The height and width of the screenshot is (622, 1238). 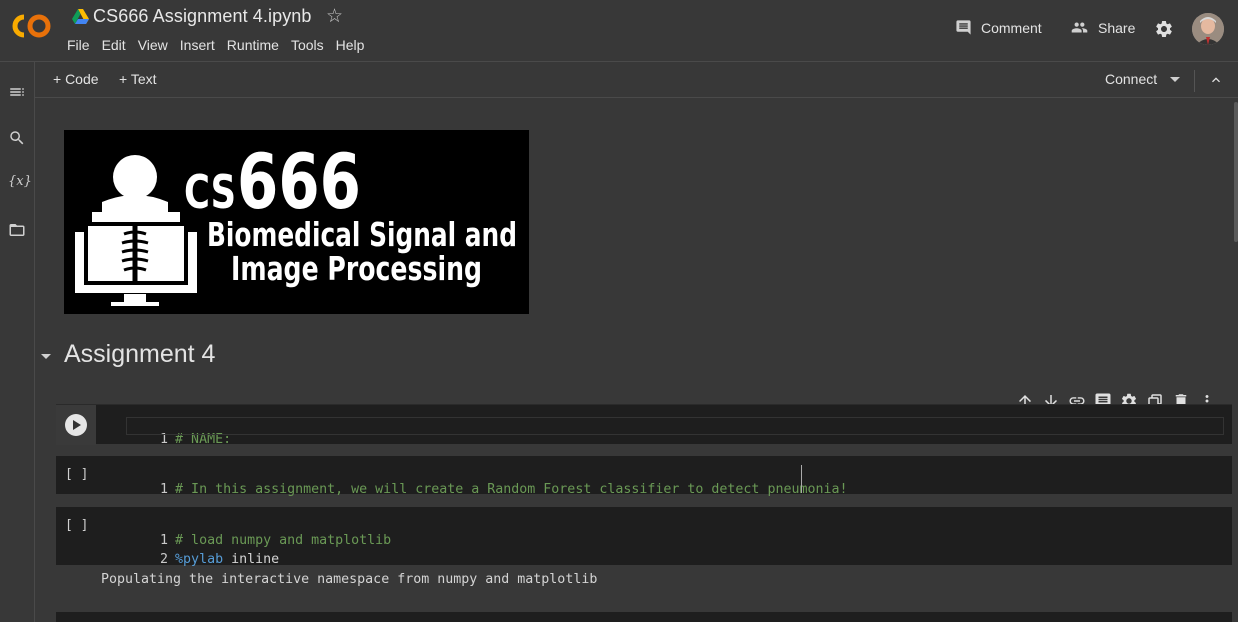 I want to click on notebook-toolbar: + Code + Text Connect, so click(x=636, y=80).